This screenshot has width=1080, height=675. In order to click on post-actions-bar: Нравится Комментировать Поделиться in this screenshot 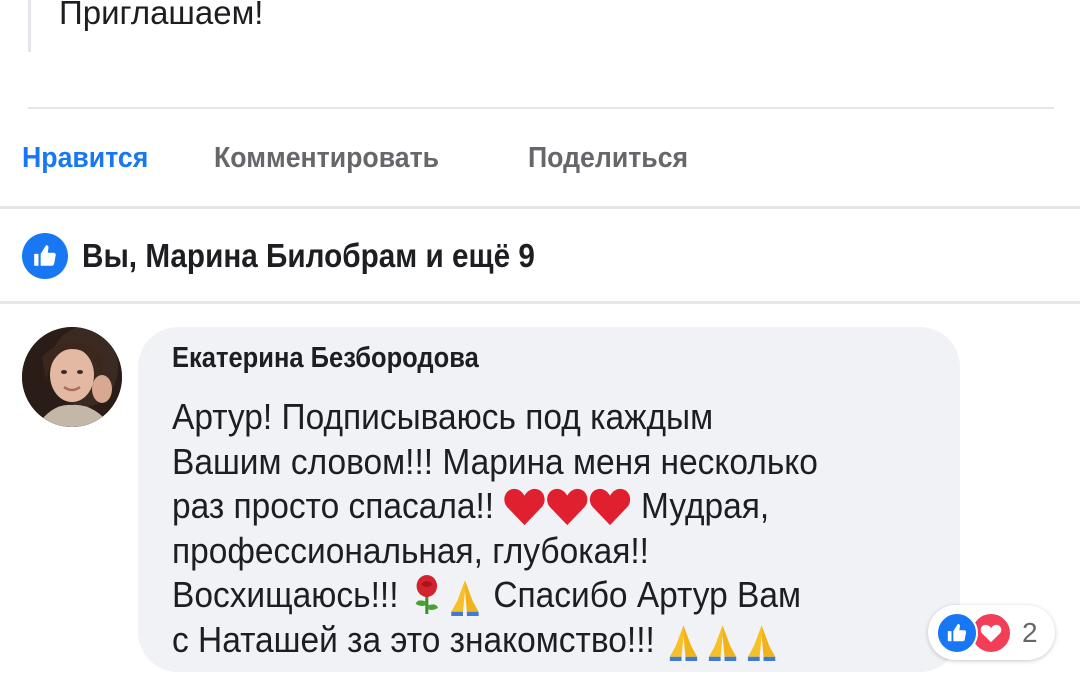, I will do `click(362, 158)`.